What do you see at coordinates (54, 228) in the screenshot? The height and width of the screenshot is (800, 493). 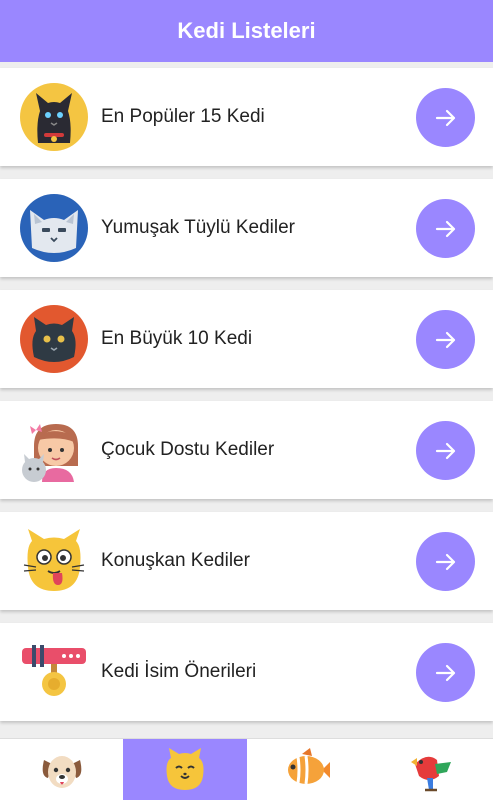 I see `fluffy-cat-icon` at bounding box center [54, 228].